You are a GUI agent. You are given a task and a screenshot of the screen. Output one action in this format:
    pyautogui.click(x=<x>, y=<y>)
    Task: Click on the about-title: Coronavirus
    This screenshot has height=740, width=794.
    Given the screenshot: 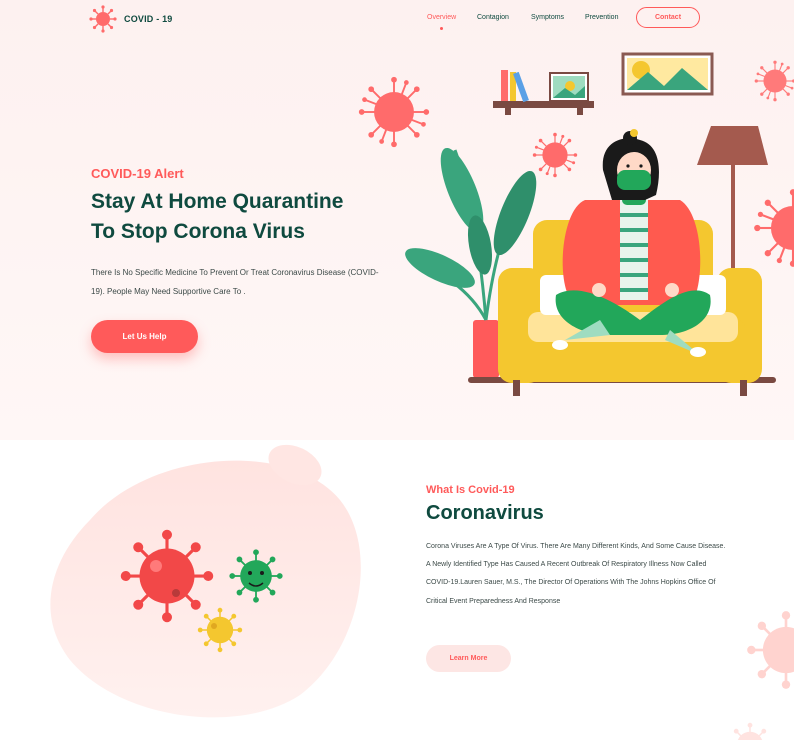 What is the action you would take?
    pyautogui.click(x=485, y=513)
    